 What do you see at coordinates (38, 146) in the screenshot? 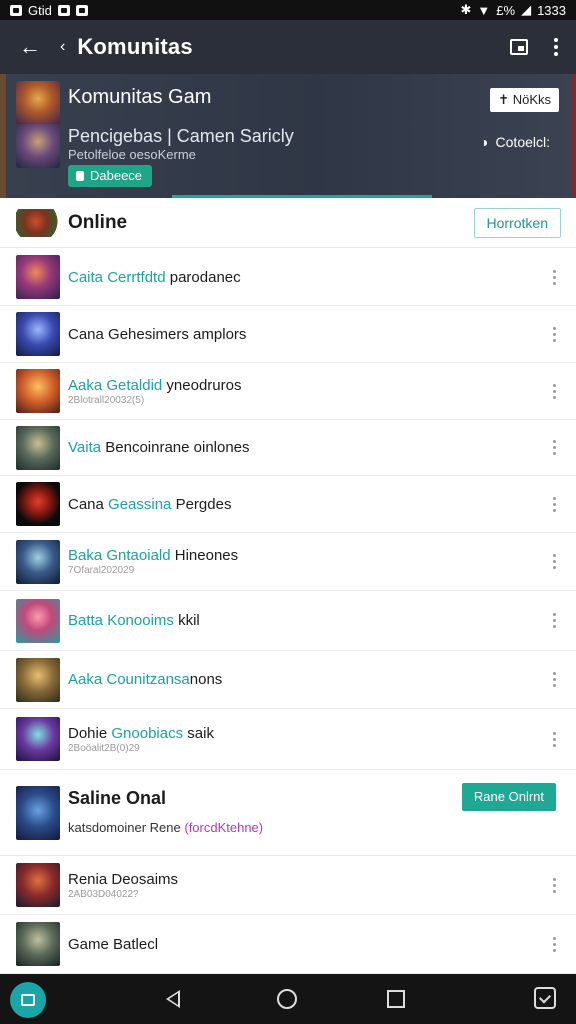
I see `community-thumbnail-secondary` at bounding box center [38, 146].